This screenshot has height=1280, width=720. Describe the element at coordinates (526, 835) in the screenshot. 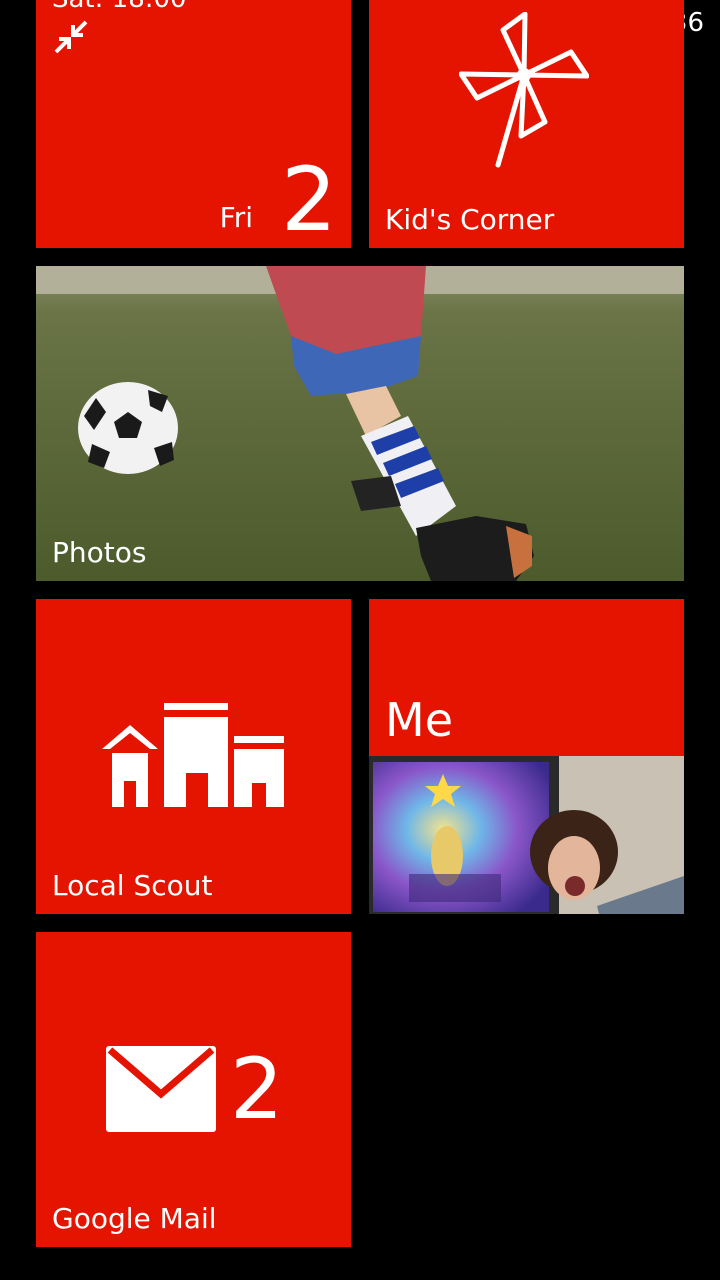

I see `me-profile-photo` at that location.